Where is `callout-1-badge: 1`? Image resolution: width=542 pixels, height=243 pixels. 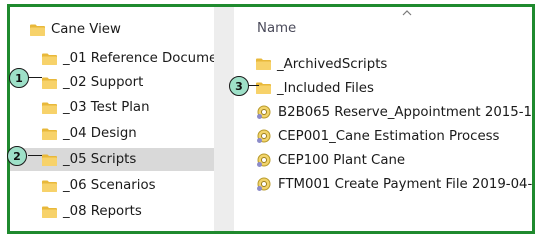
callout-1-badge: 1 is located at coordinates (19, 78).